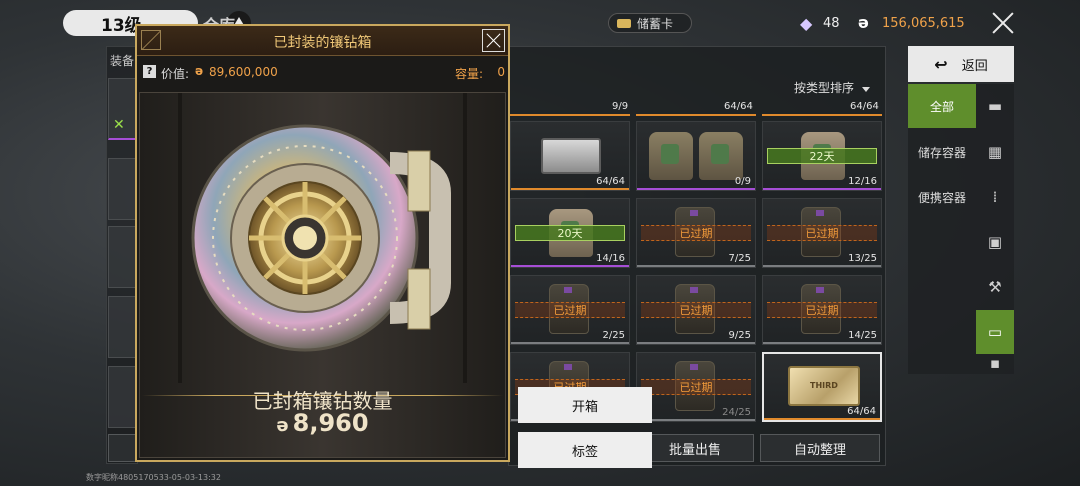 This screenshot has width=1080, height=486. What do you see at coordinates (468, 74) in the screenshot?
I see `capacity-label: 容量:` at bounding box center [468, 74].